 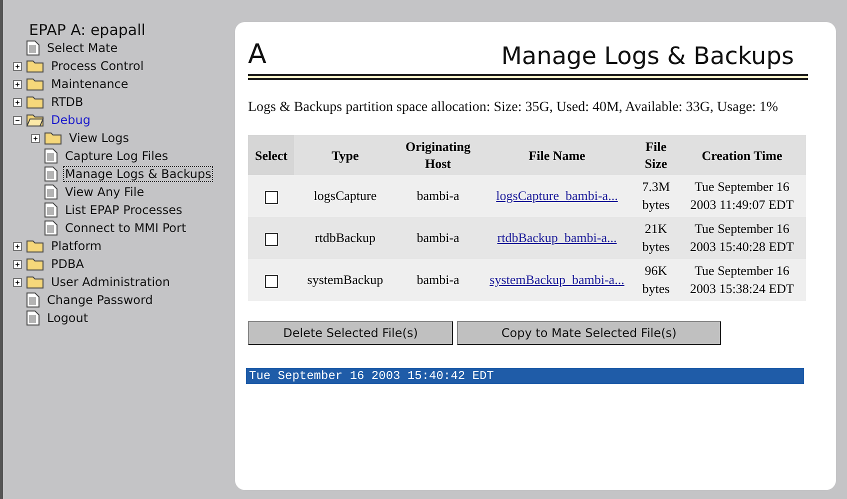 I want to click on collapse-icon, so click(x=17, y=120).